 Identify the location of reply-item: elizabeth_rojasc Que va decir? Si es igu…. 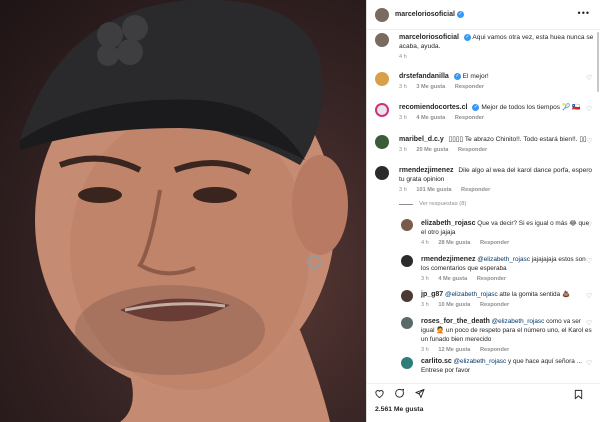
(498, 232).